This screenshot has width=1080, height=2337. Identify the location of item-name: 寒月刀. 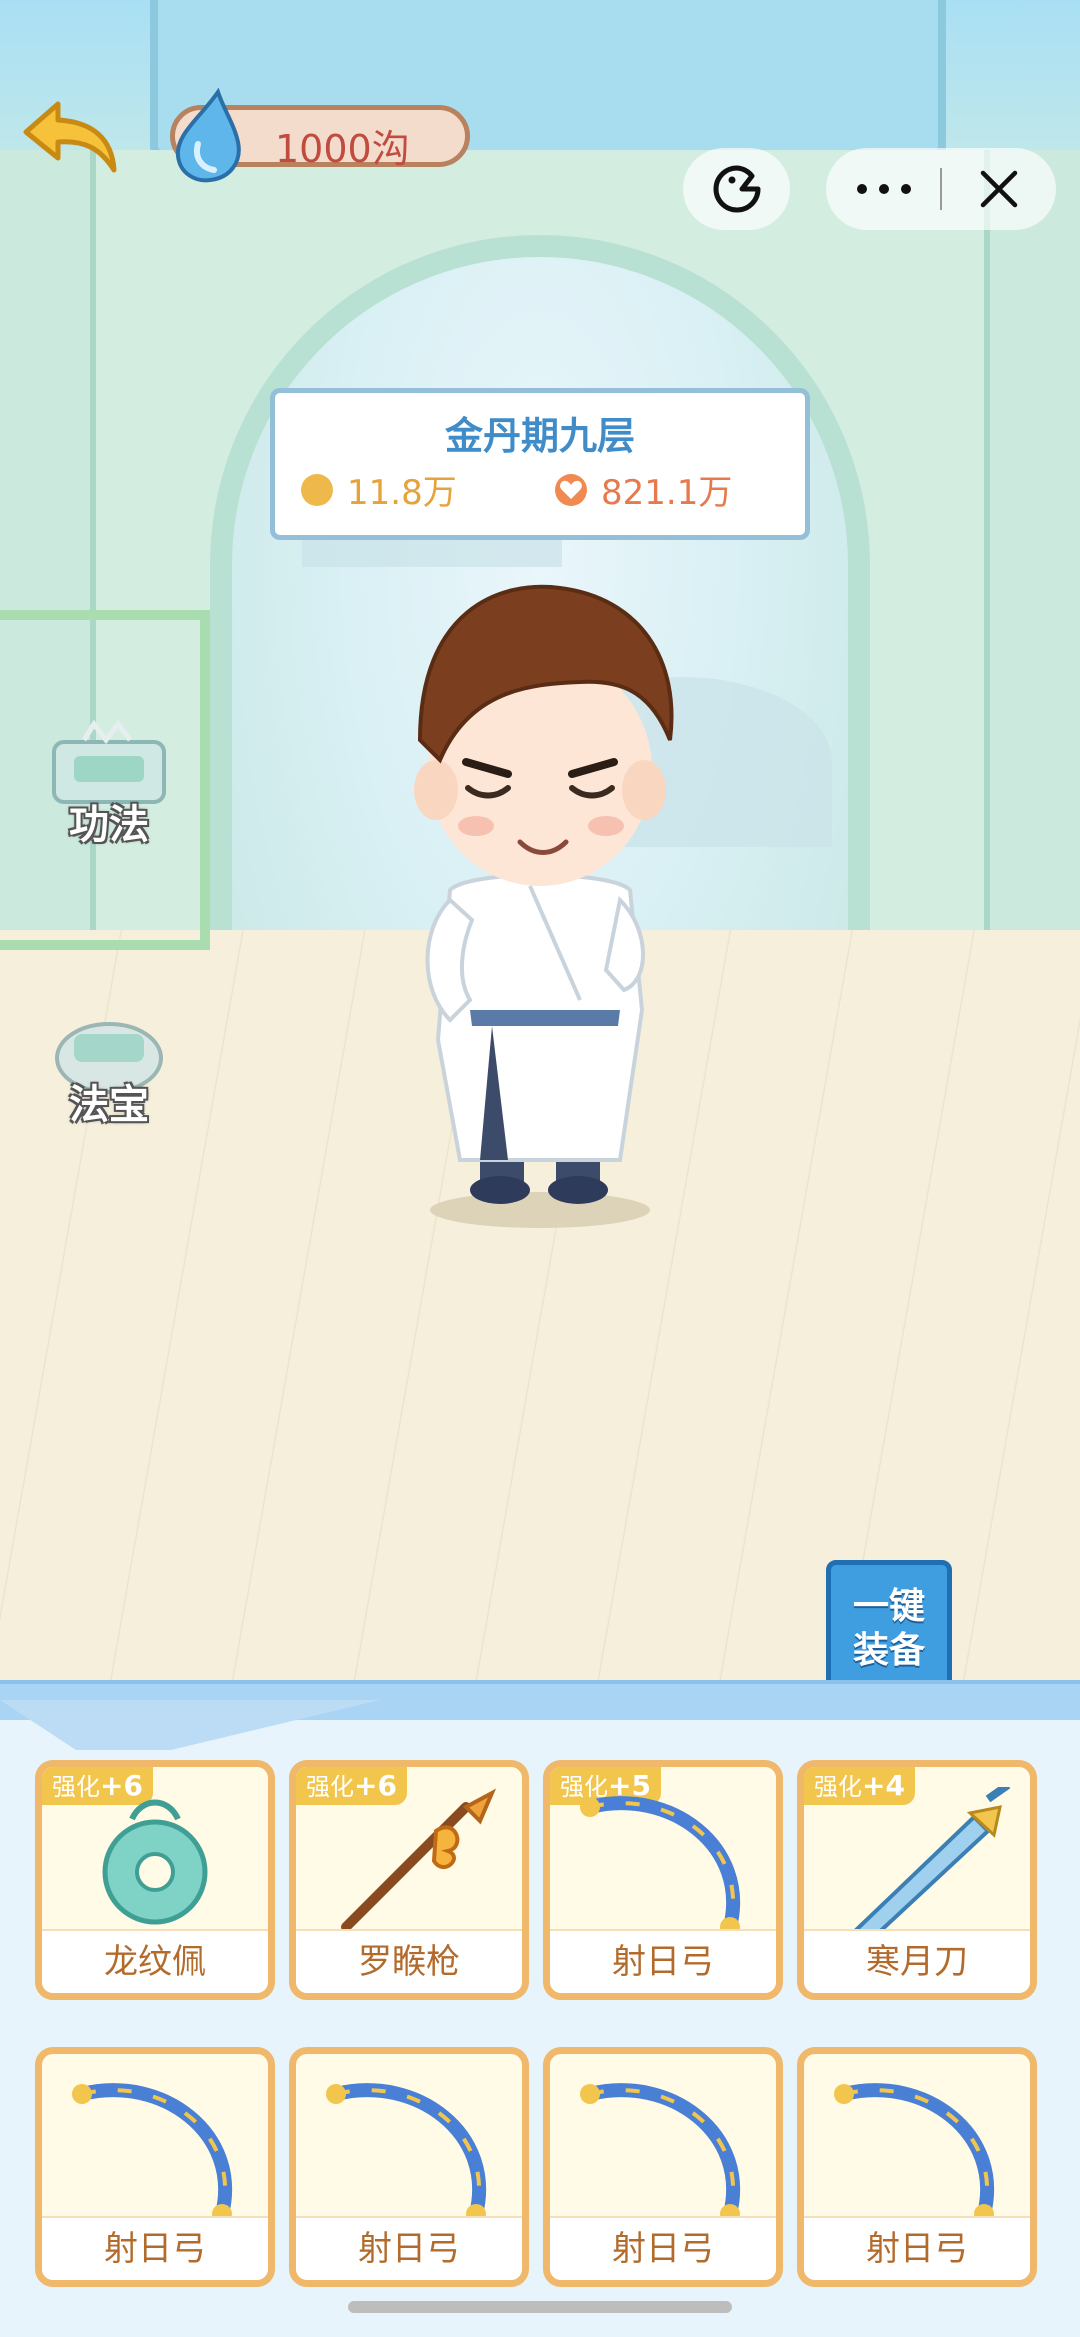
(917, 1962).